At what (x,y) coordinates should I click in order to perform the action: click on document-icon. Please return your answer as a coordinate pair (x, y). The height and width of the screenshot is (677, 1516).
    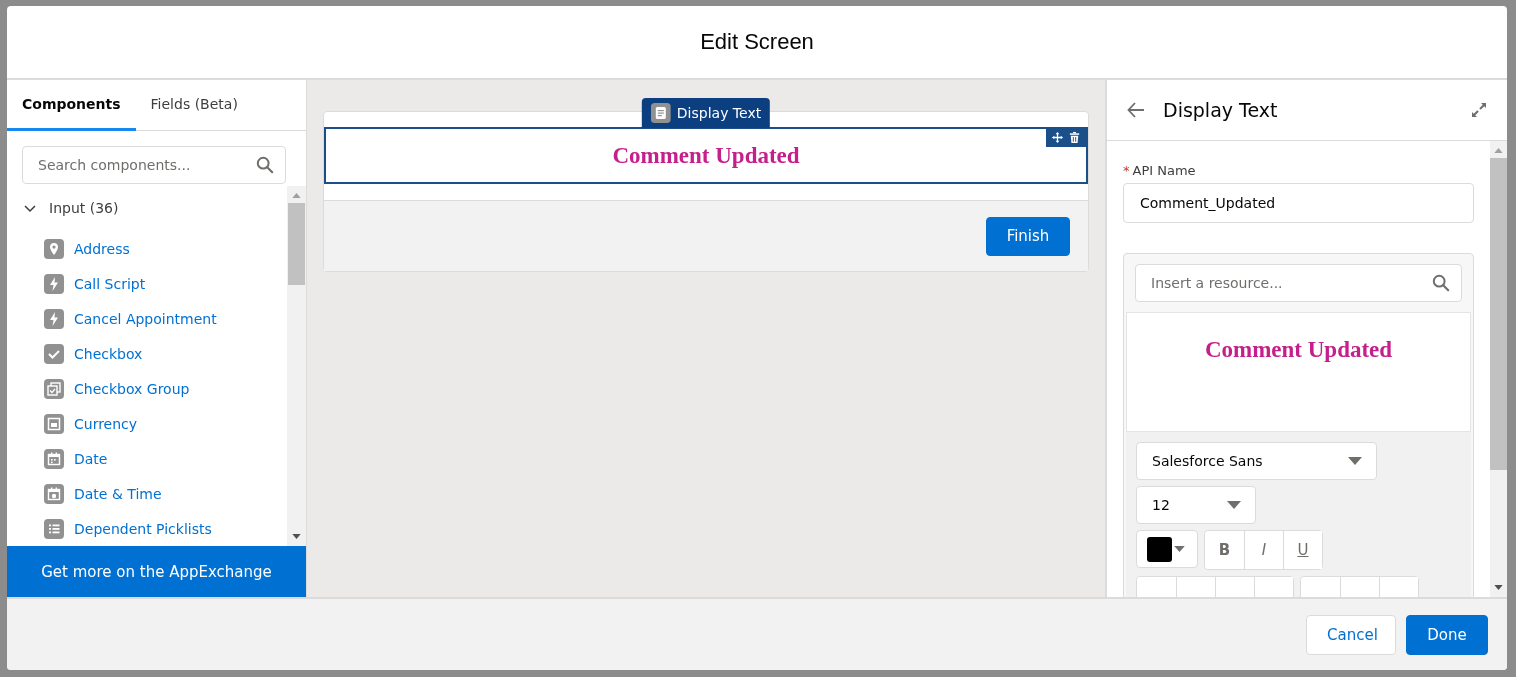
    Looking at the image, I should click on (660, 113).